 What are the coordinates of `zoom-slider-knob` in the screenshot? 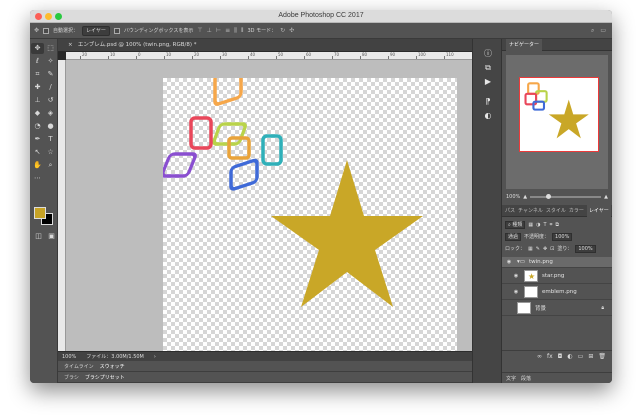 It's located at (548, 196).